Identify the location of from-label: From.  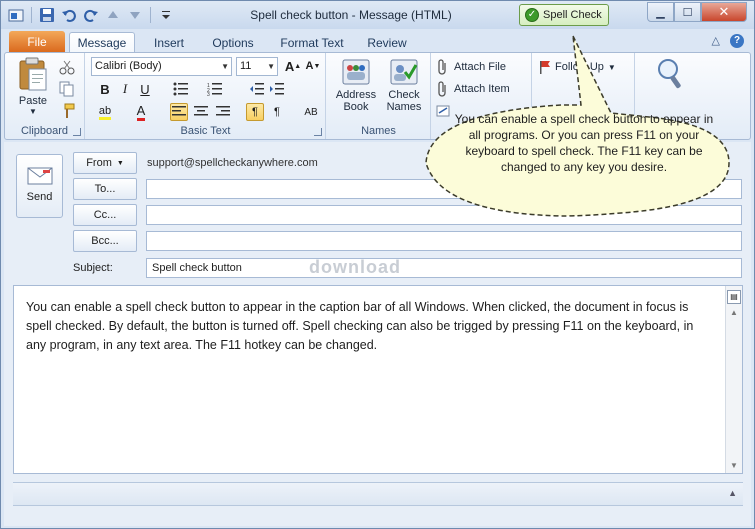
(99, 163).